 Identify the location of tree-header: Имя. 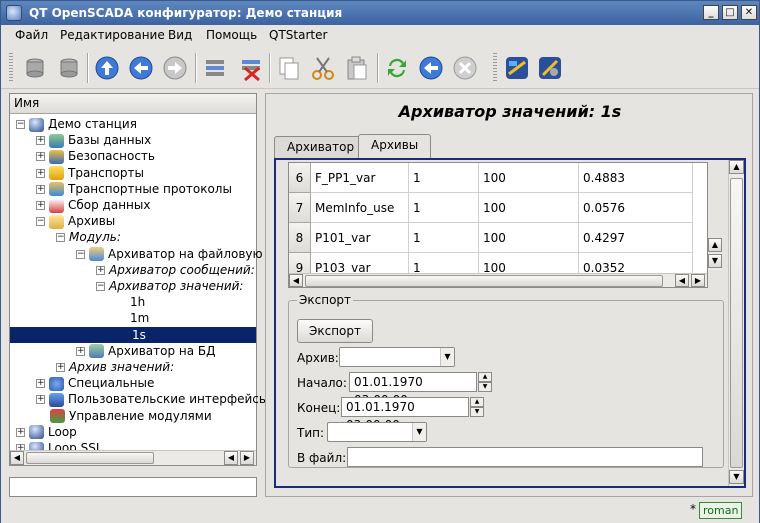
(133, 104).